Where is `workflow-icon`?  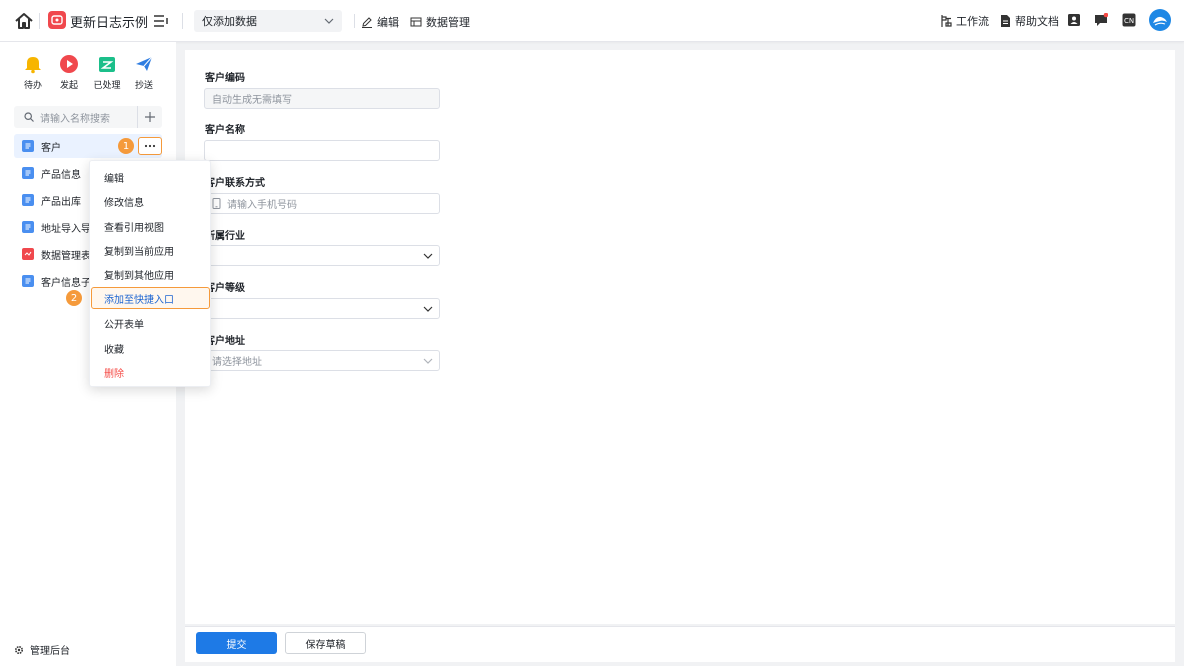
workflow-icon is located at coordinates (946, 21).